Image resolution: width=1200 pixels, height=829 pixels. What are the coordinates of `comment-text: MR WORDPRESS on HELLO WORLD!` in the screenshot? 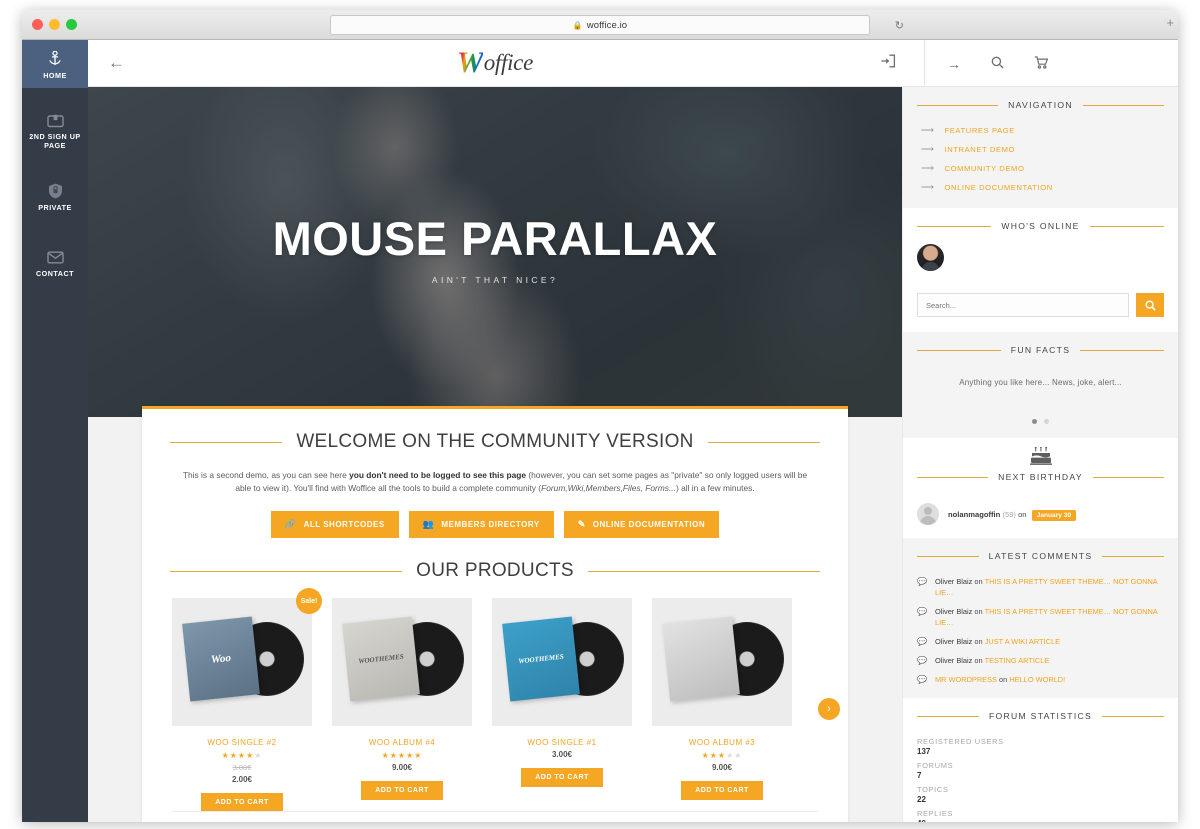 It's located at (1000, 679).